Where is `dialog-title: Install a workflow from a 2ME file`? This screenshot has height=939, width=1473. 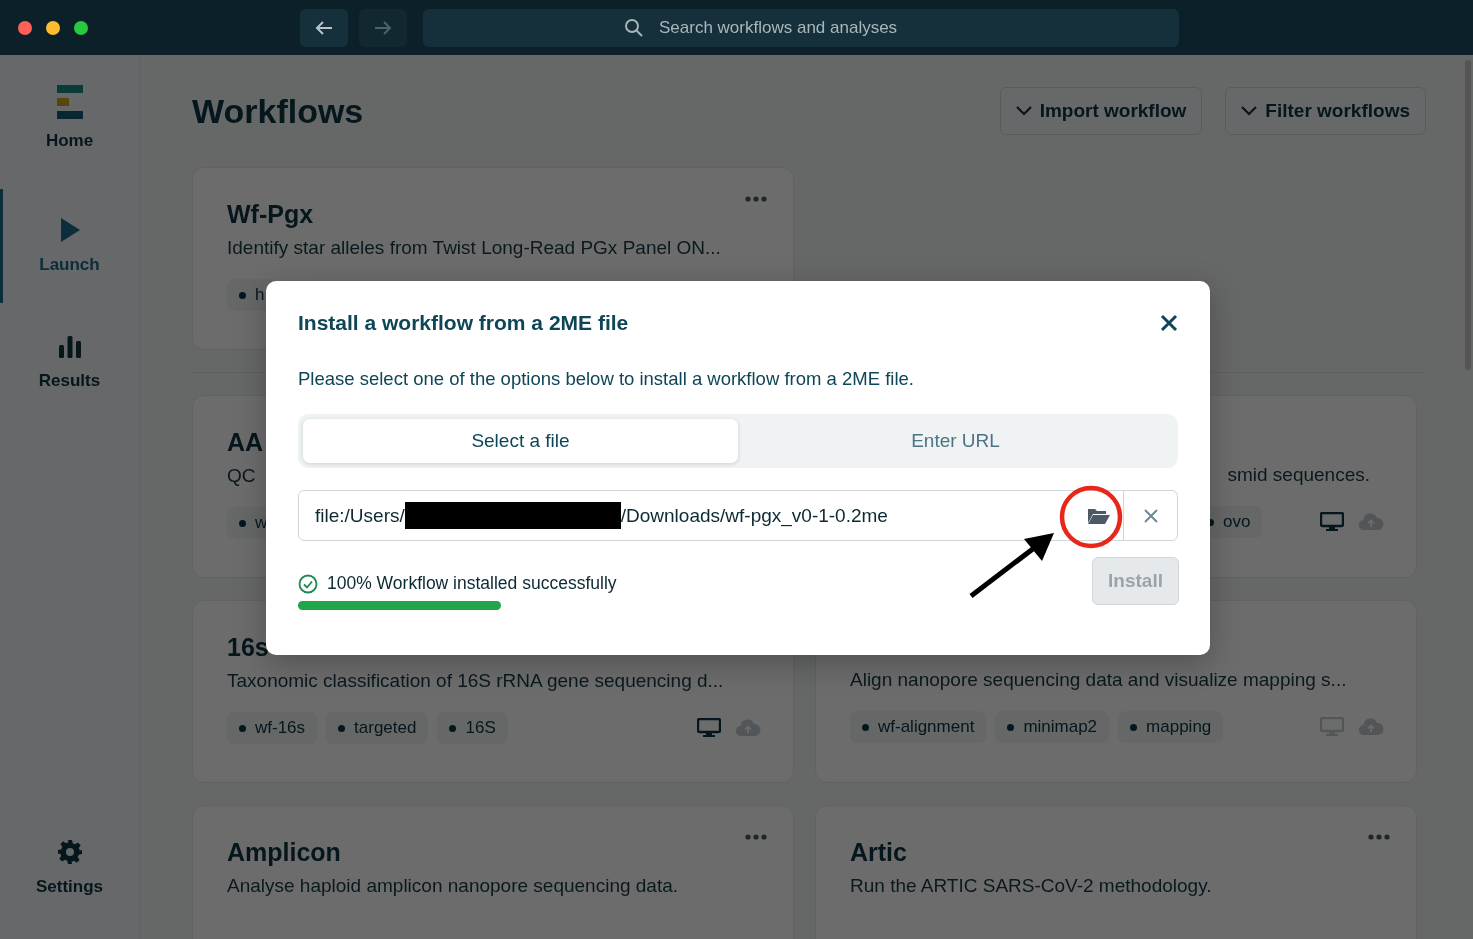
dialog-title: Install a workflow from a 2ME file is located at coordinates (463, 323).